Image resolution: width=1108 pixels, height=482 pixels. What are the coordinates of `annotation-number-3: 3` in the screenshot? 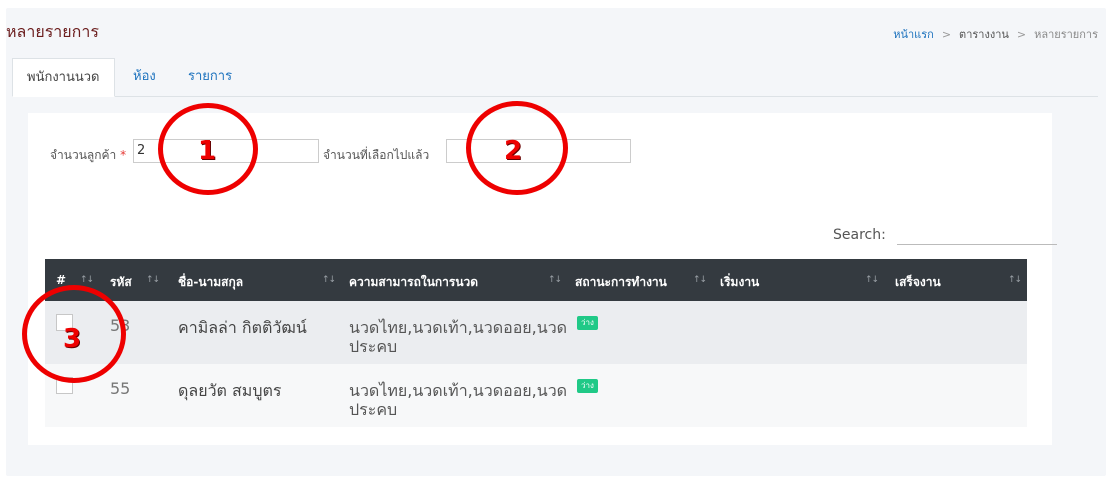 It's located at (72, 339).